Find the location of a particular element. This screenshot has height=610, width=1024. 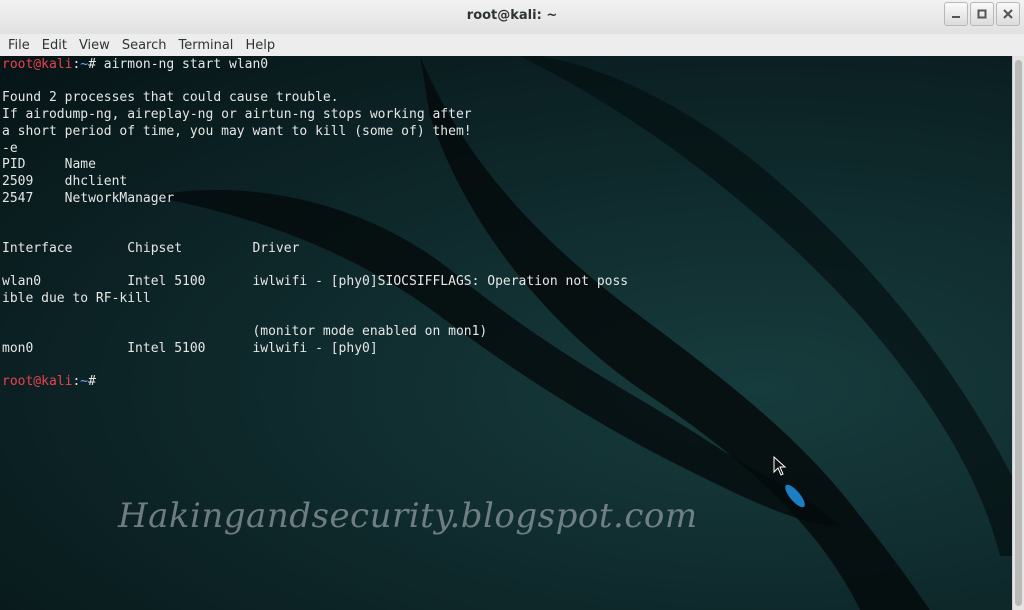

menu-view: View is located at coordinates (94, 45).